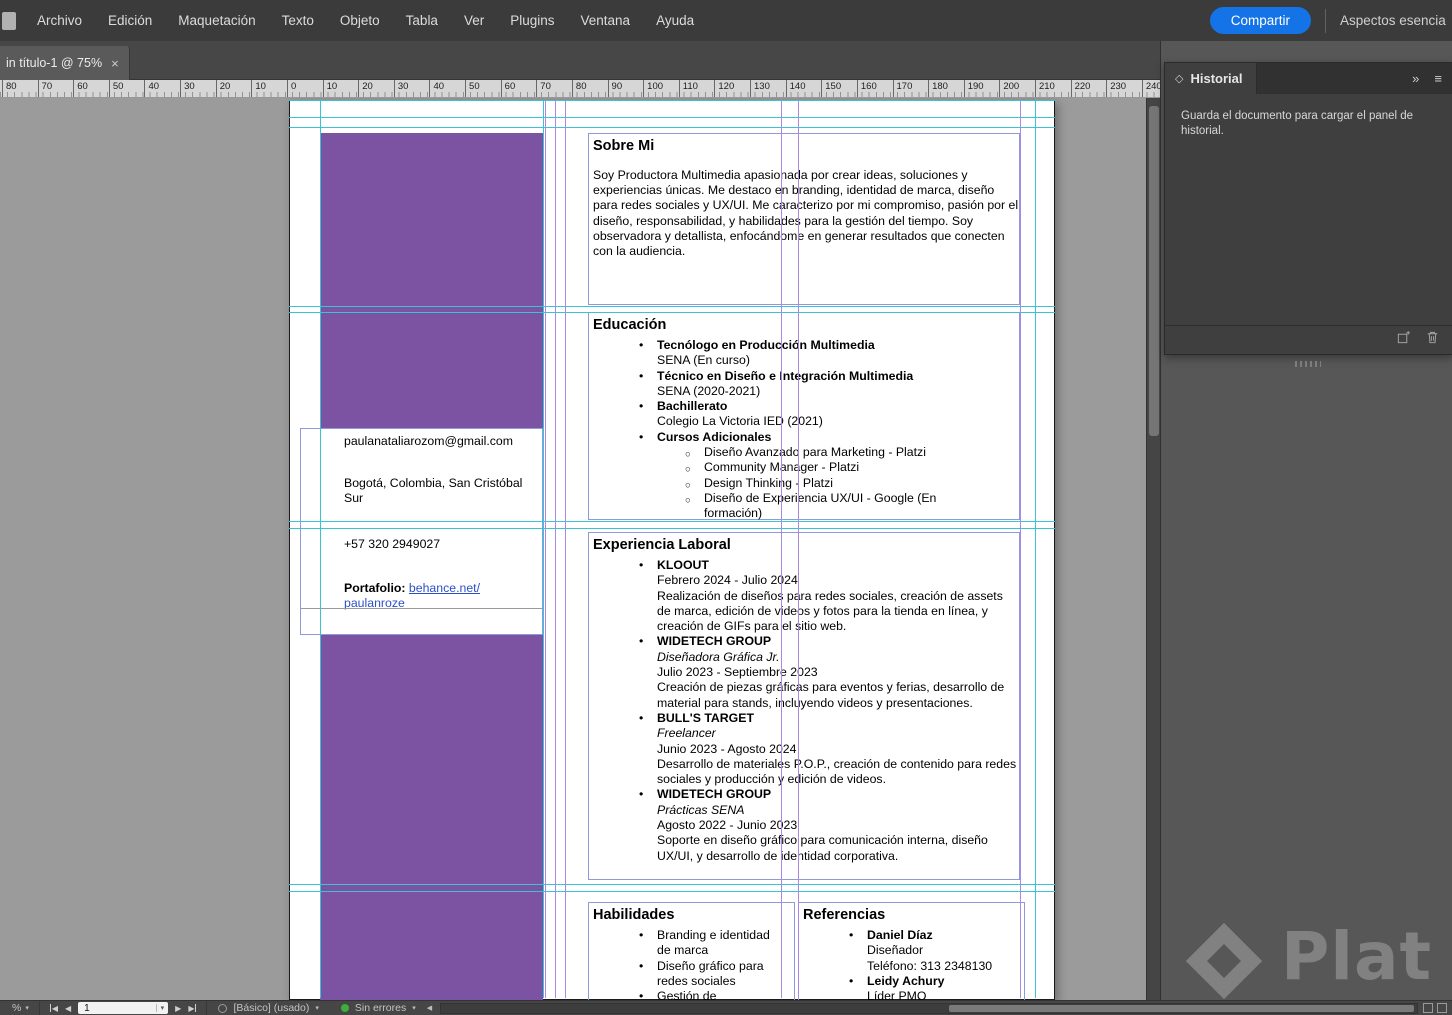 The image size is (1452, 1015). I want to click on close-icon: ×, so click(115, 63).